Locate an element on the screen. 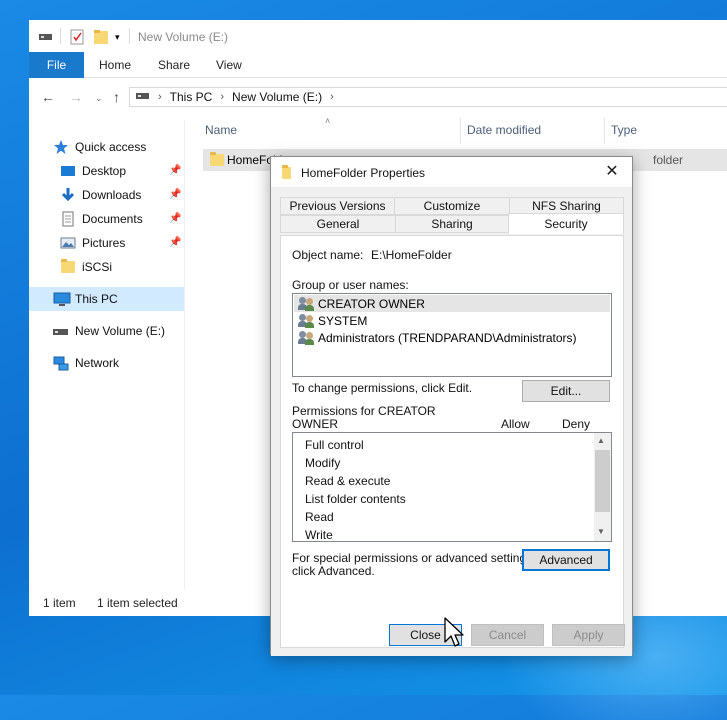  breadcrumb-new-volume: New Volume (E:) is located at coordinates (277, 97).